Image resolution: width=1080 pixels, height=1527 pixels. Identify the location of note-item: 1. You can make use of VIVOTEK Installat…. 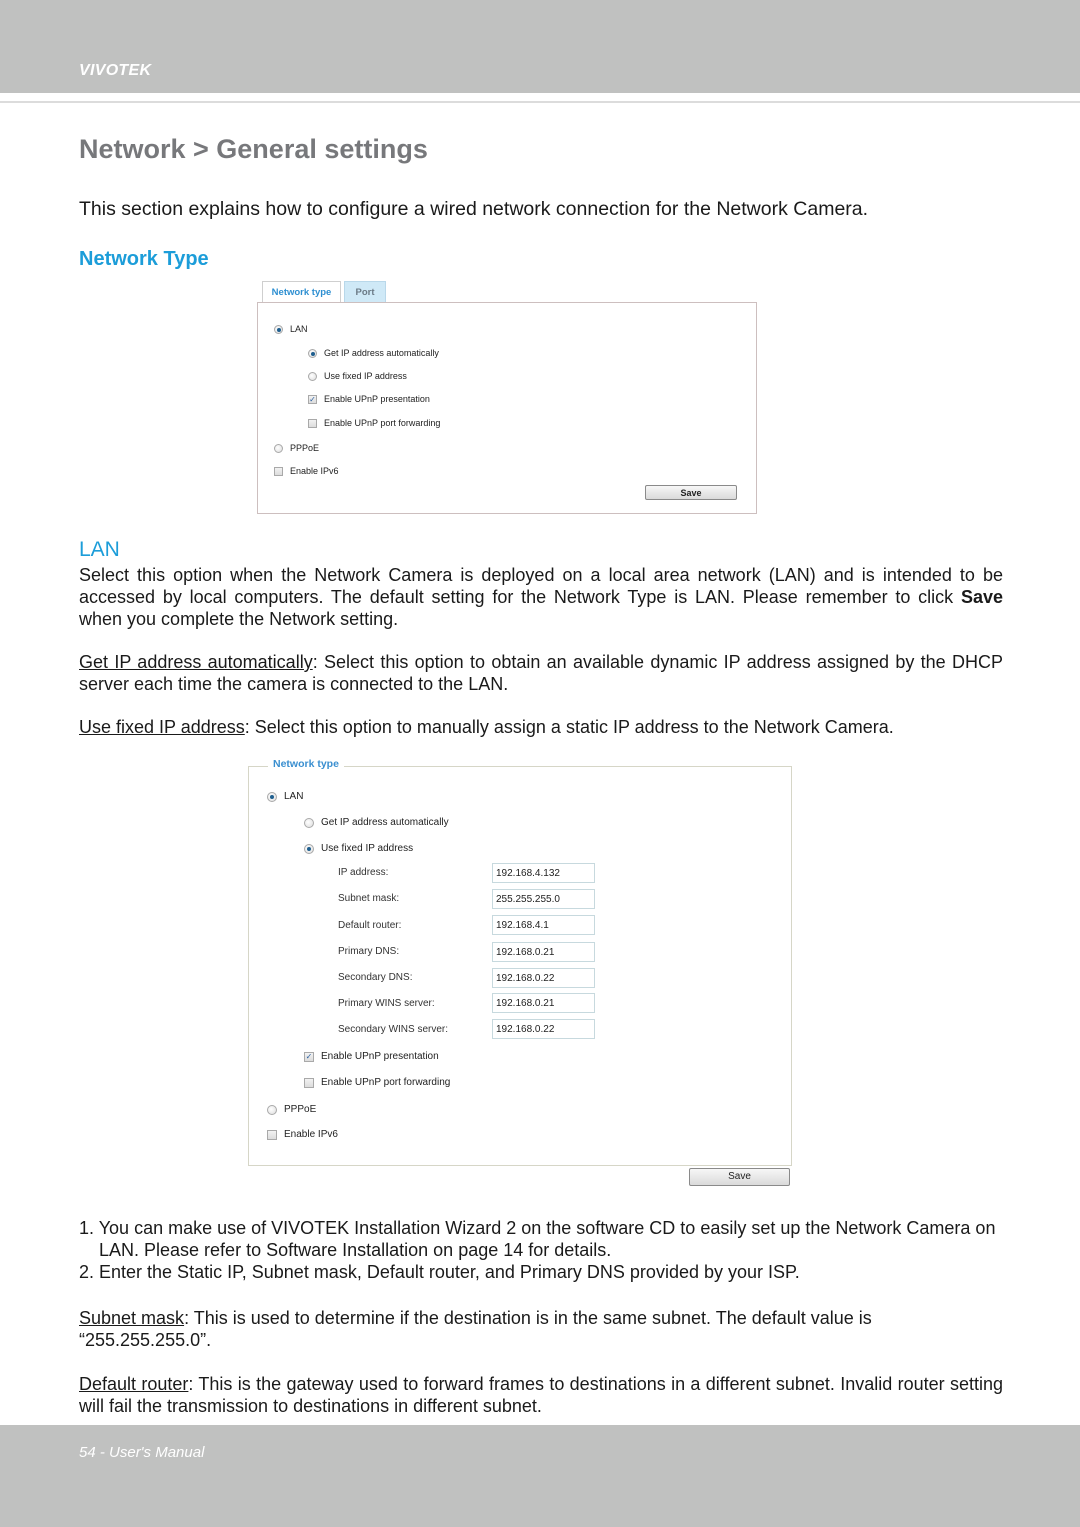
(537, 1239).